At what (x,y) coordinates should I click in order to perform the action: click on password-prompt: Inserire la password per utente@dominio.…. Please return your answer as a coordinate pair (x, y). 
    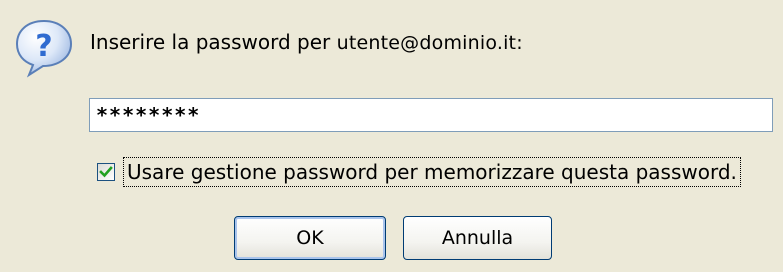
    Looking at the image, I should click on (306, 42).